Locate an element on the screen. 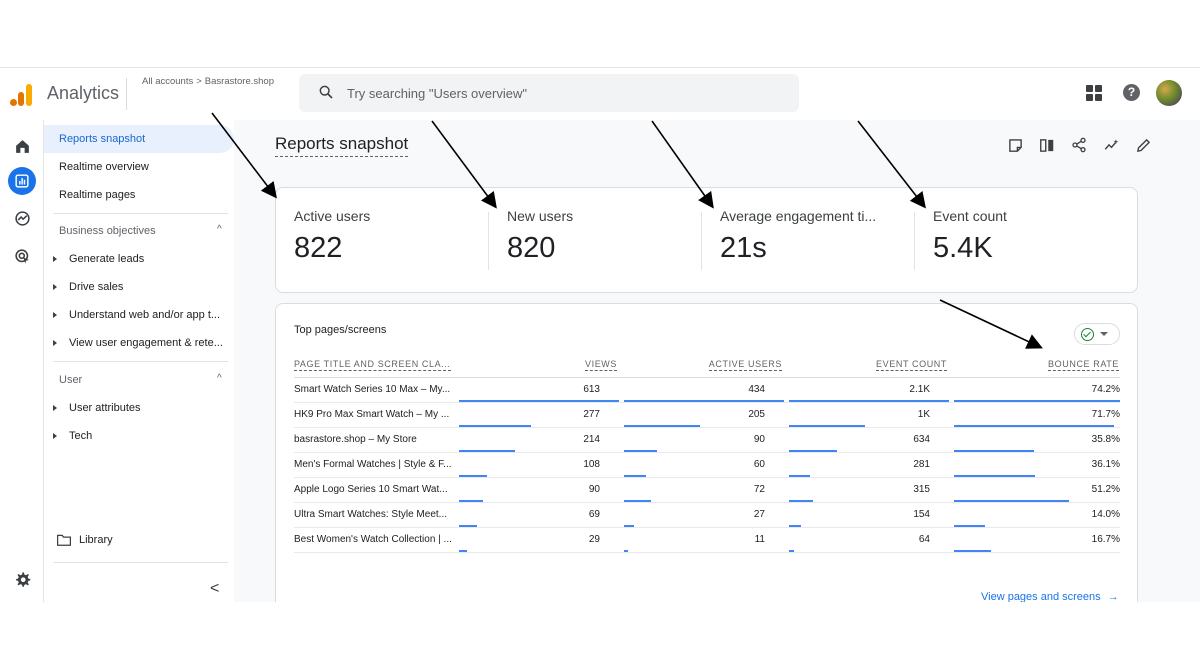 Image resolution: width=1200 pixels, height=670 pixels. section-business-objectives: Business objectives is located at coordinates (107, 231).